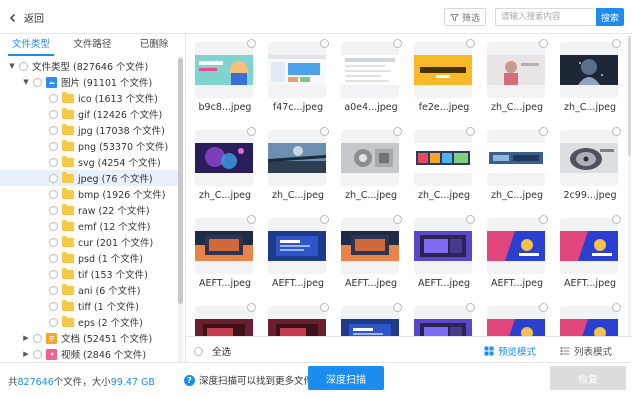 The width and height of the screenshot is (632, 398). Describe the element at coordinates (154, 45) in the screenshot. I see `tab-deleted: 已删除` at that location.